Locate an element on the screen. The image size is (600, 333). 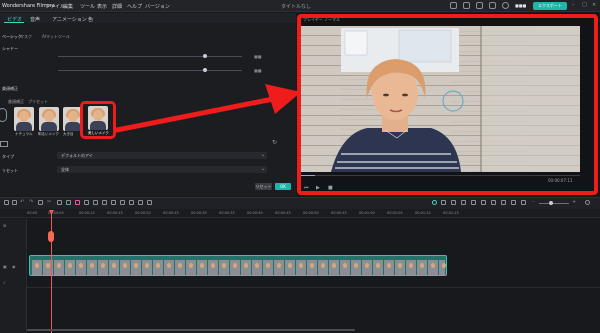
preset-option-icon is located at coordinates (4, 144).